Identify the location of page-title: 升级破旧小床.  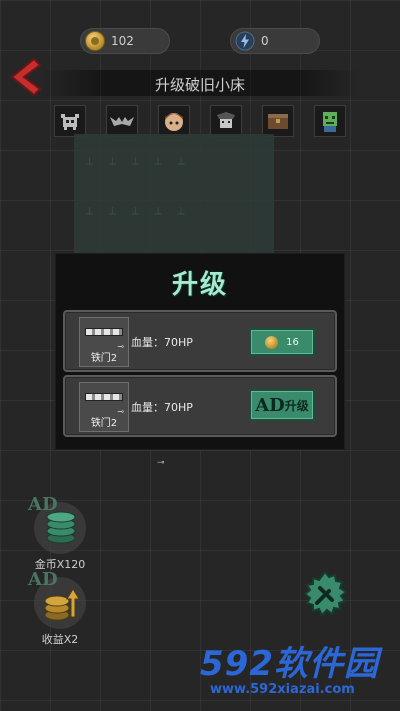
(199, 85).